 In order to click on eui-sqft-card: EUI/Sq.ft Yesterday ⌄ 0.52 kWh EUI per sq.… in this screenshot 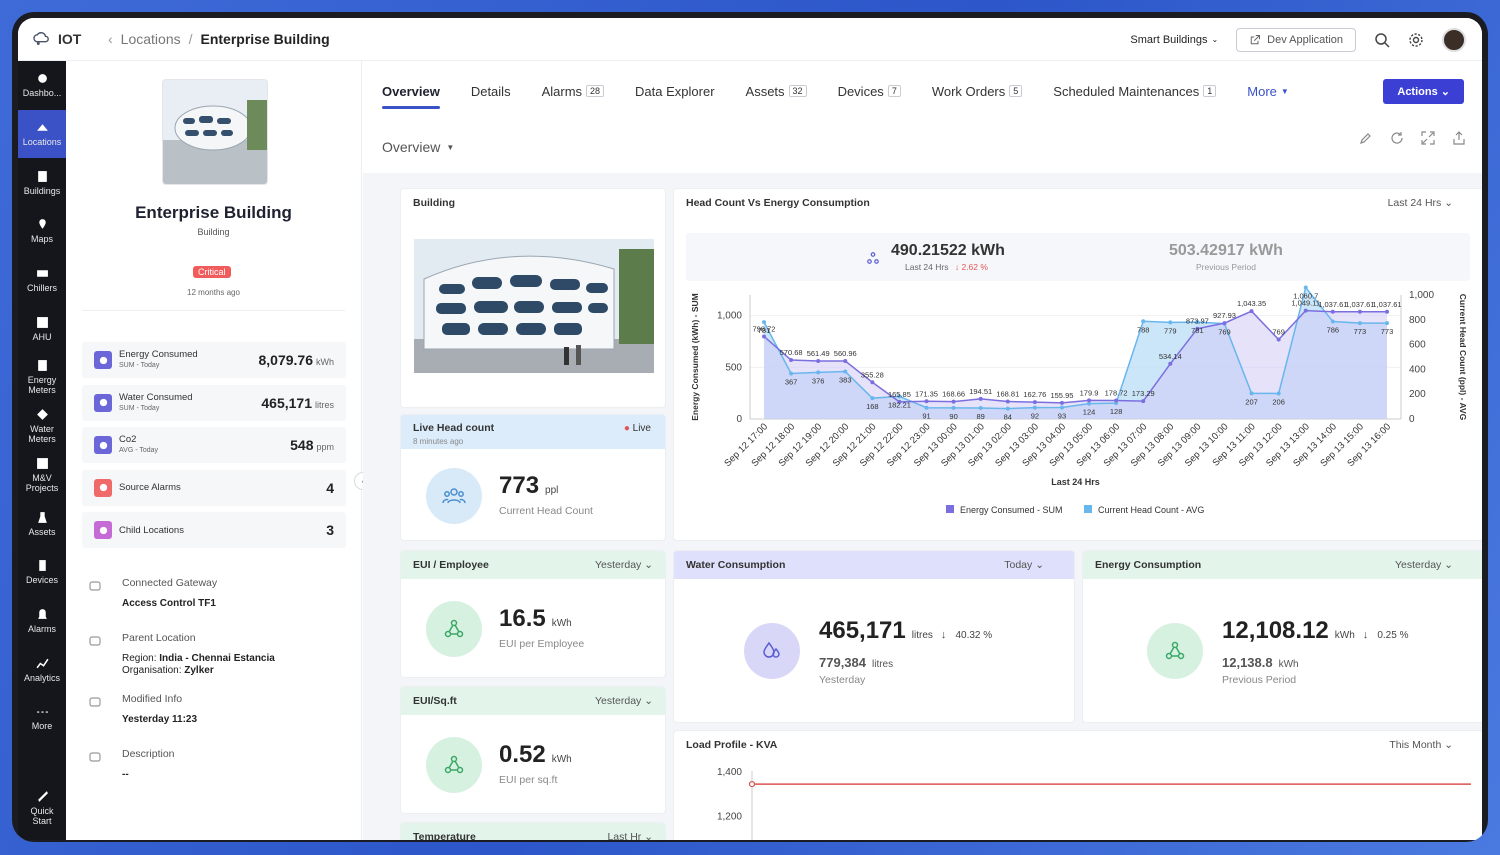, I will do `click(533, 750)`.